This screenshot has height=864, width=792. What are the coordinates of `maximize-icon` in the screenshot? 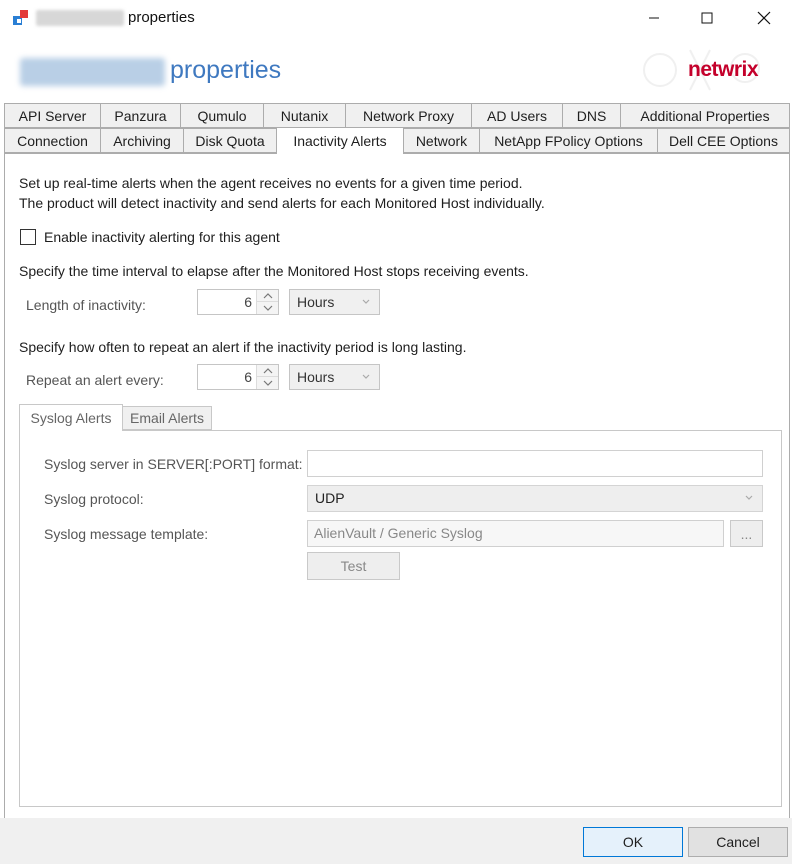 It's located at (707, 18).